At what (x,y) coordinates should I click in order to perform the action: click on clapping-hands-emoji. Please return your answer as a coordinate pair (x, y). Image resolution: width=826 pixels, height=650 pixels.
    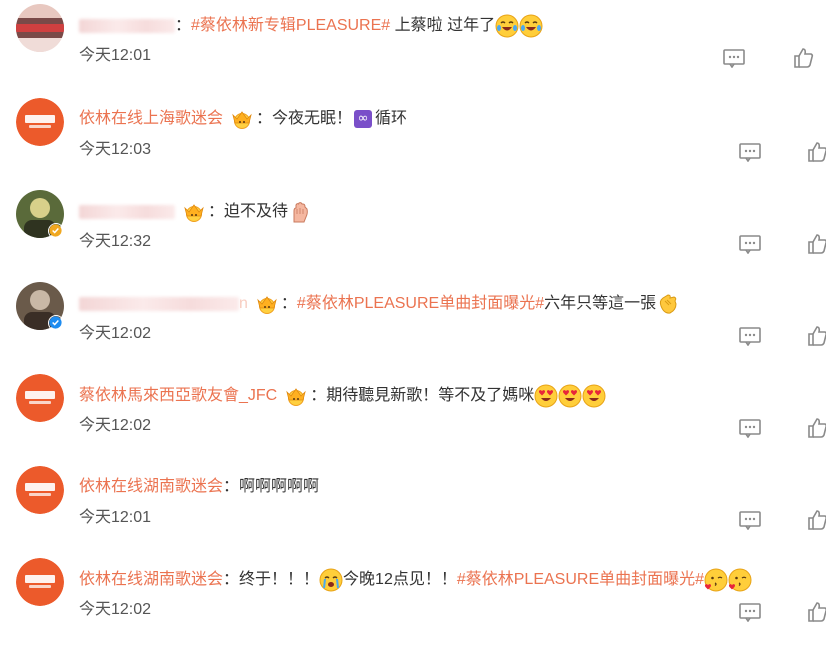
    Looking at the image, I should click on (668, 304).